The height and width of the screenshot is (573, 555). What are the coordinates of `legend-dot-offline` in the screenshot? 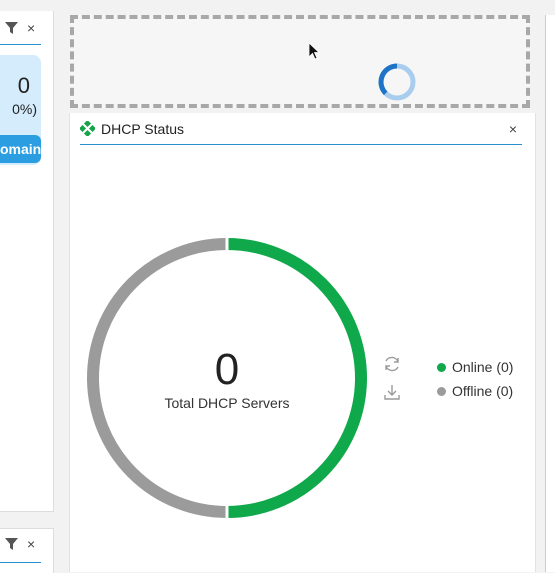 It's located at (441, 391).